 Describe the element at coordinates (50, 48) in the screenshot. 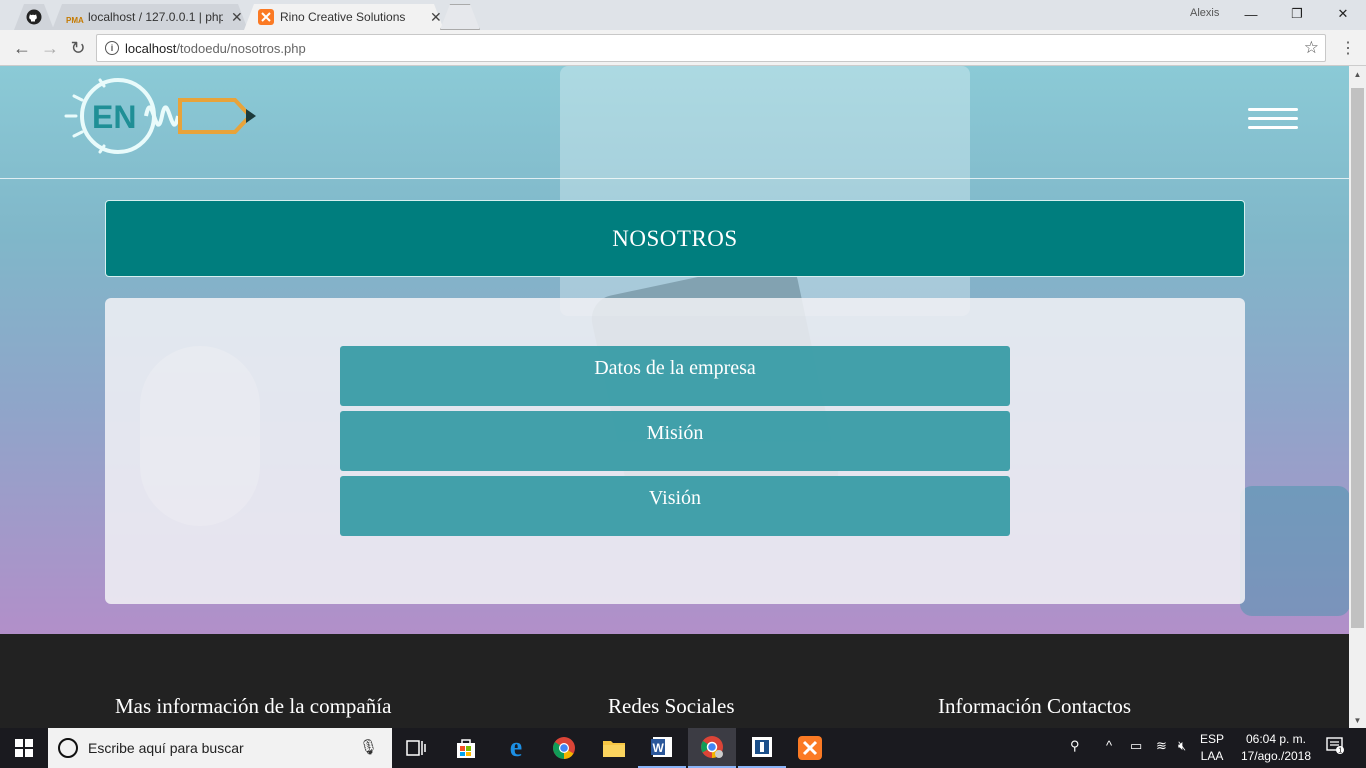

I see `forward-arrow-icon: →` at that location.